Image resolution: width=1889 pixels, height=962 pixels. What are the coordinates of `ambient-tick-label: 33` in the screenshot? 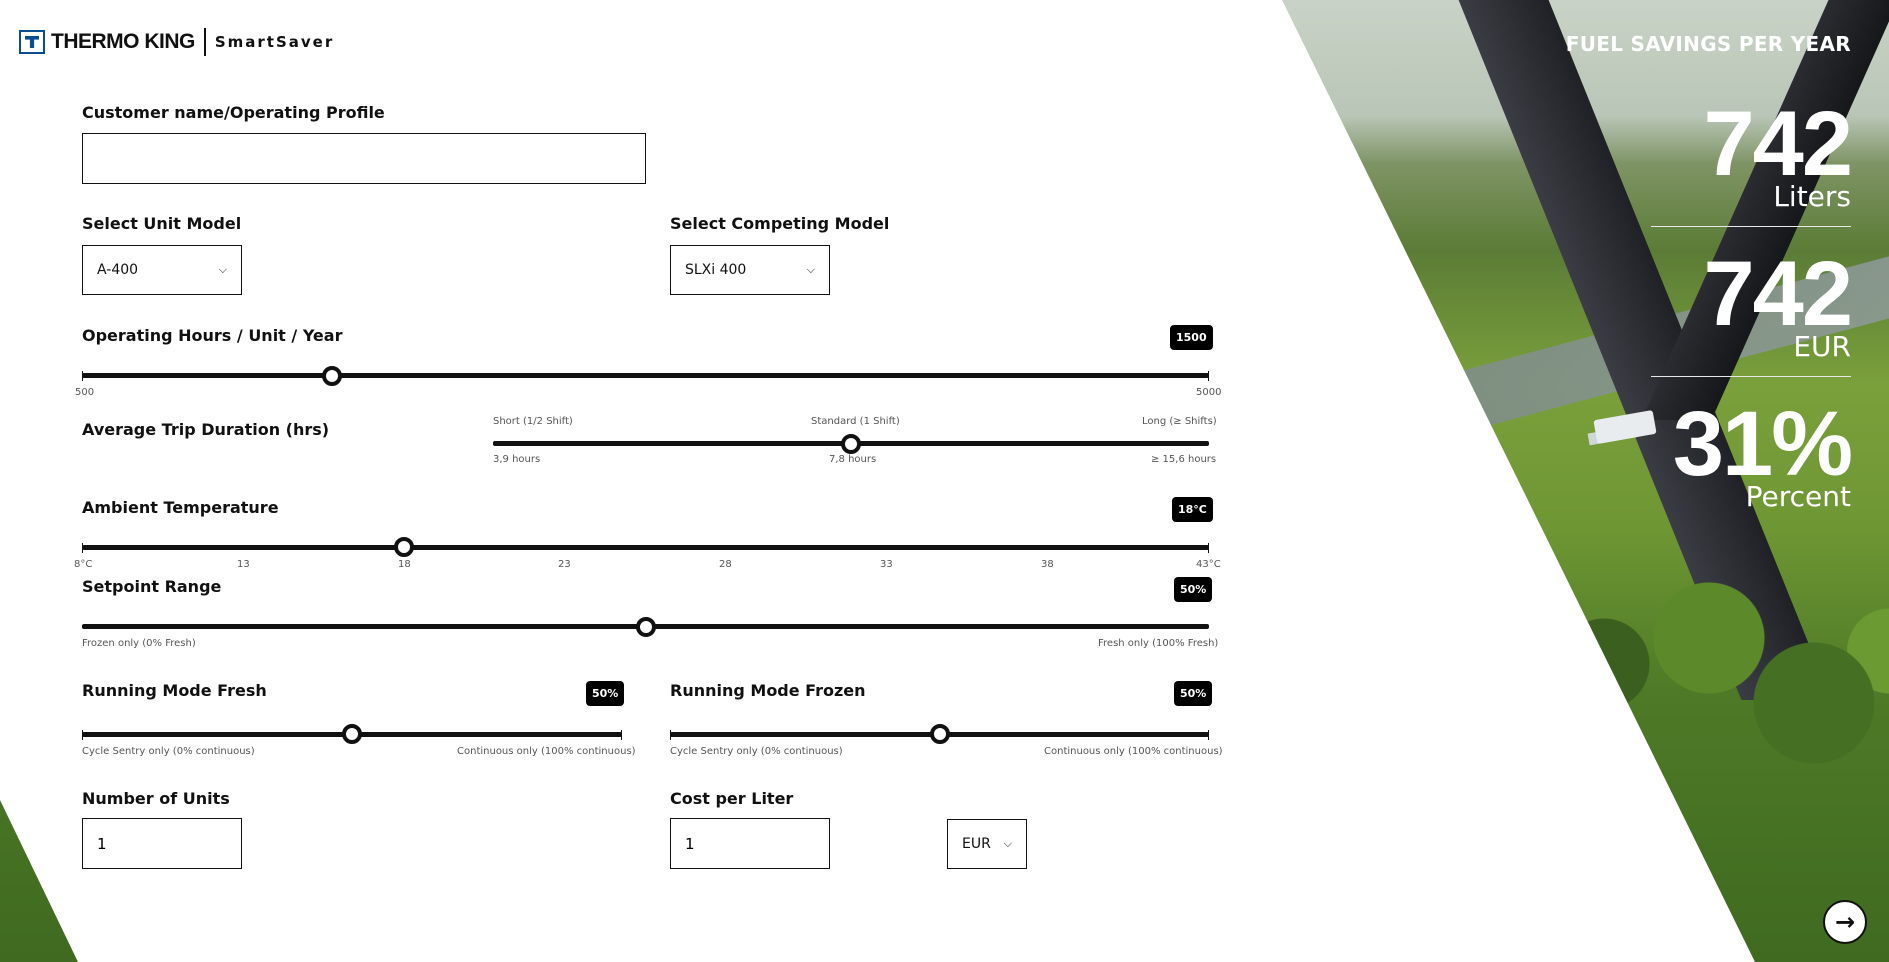 It's located at (886, 564).